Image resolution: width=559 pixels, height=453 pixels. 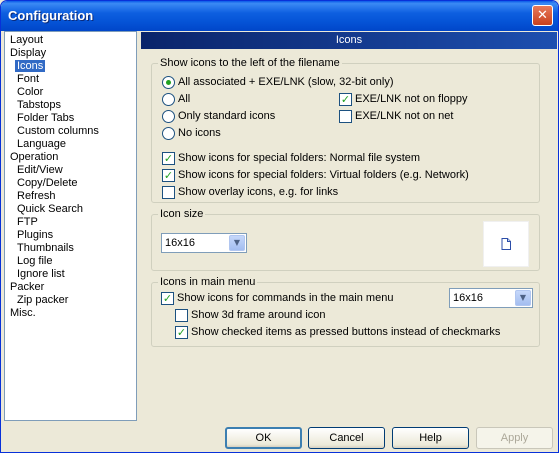 I want to click on sidebar-item-label: Thumbnails, so click(x=45, y=248).